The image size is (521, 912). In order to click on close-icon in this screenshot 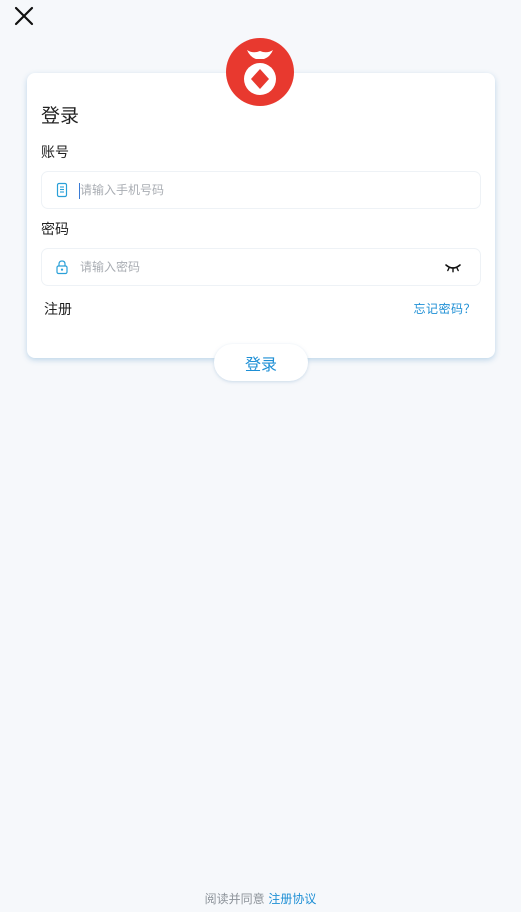, I will do `click(24, 16)`.